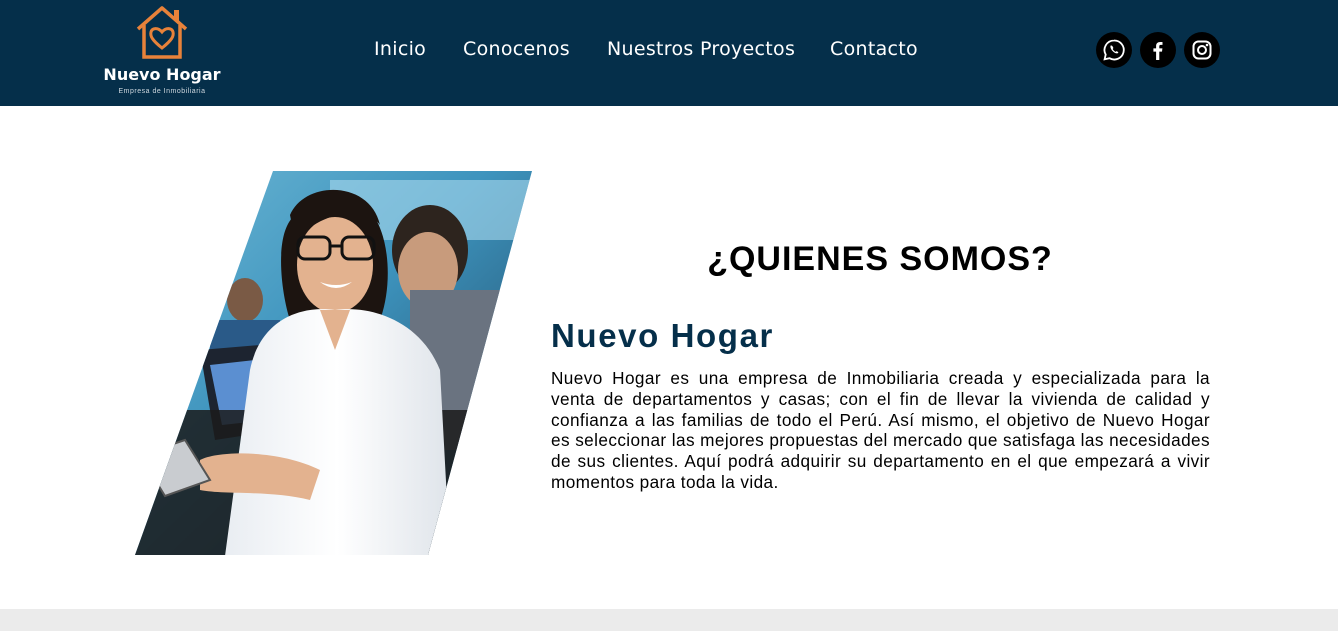  I want to click on nav-link-inicio: Inicio, so click(400, 49).